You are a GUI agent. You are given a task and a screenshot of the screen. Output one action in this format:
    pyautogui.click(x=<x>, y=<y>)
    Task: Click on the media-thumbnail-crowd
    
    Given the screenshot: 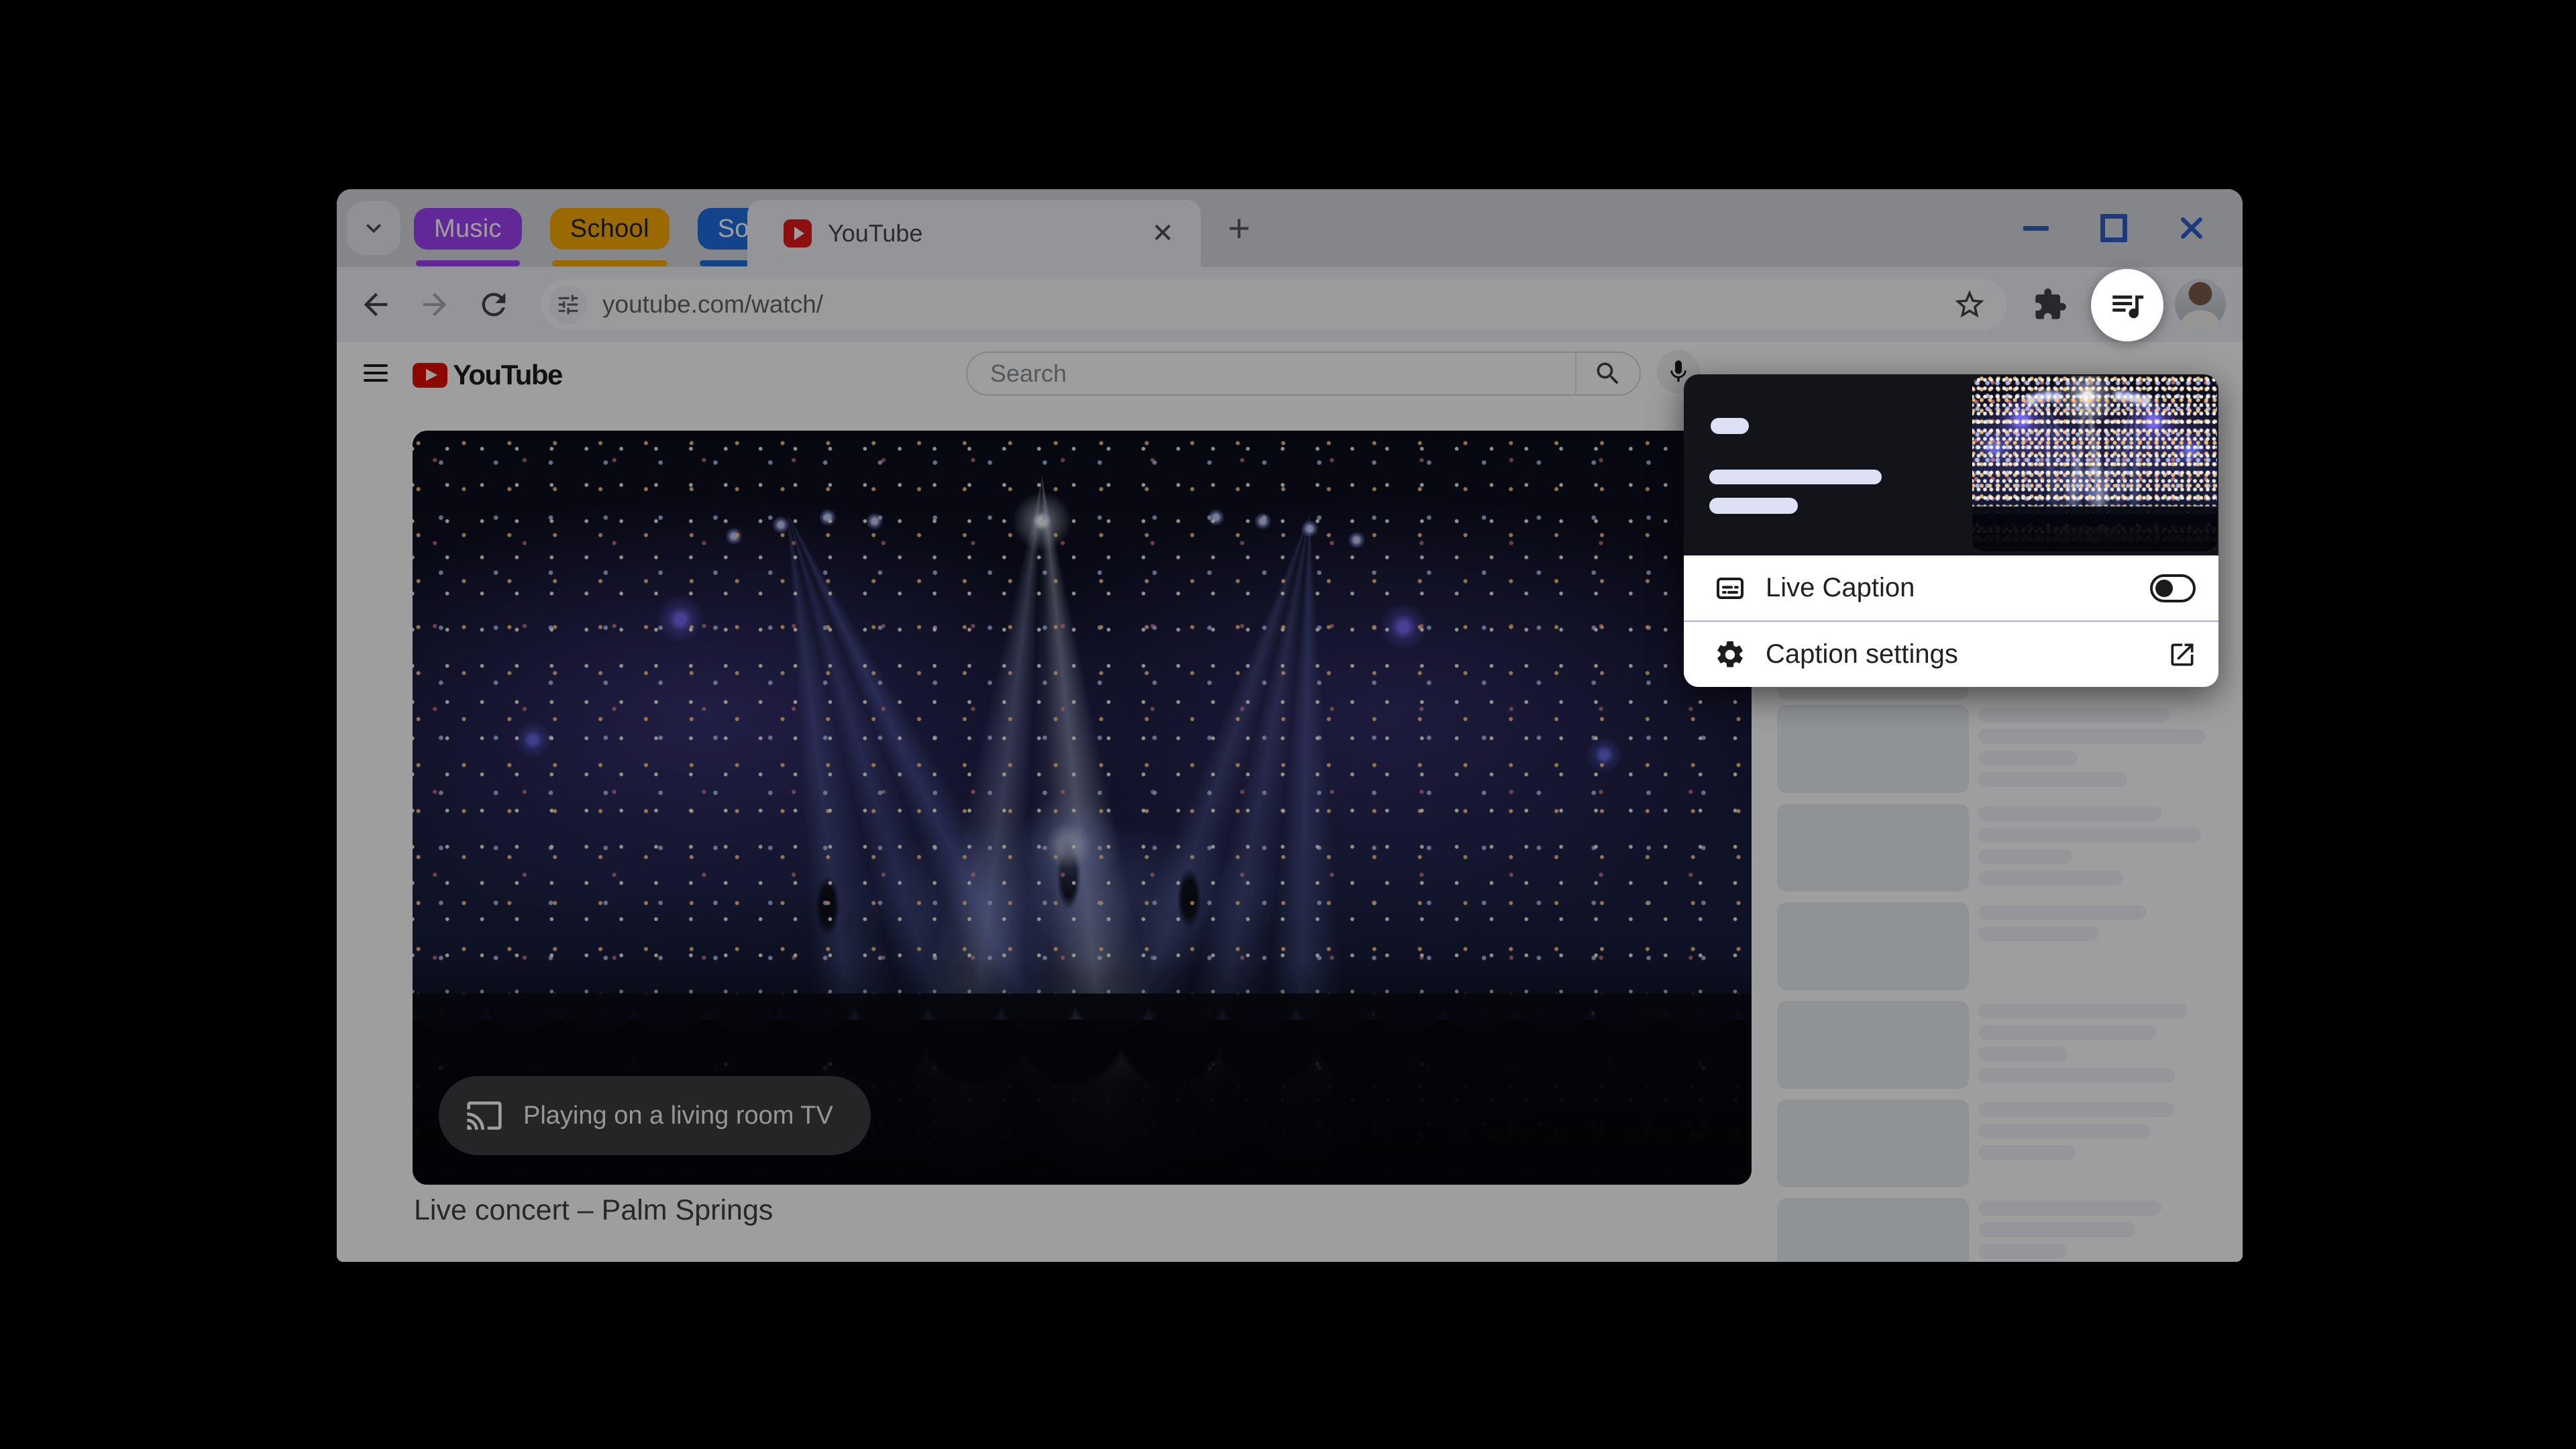 What is the action you would take?
    pyautogui.click(x=2094, y=524)
    